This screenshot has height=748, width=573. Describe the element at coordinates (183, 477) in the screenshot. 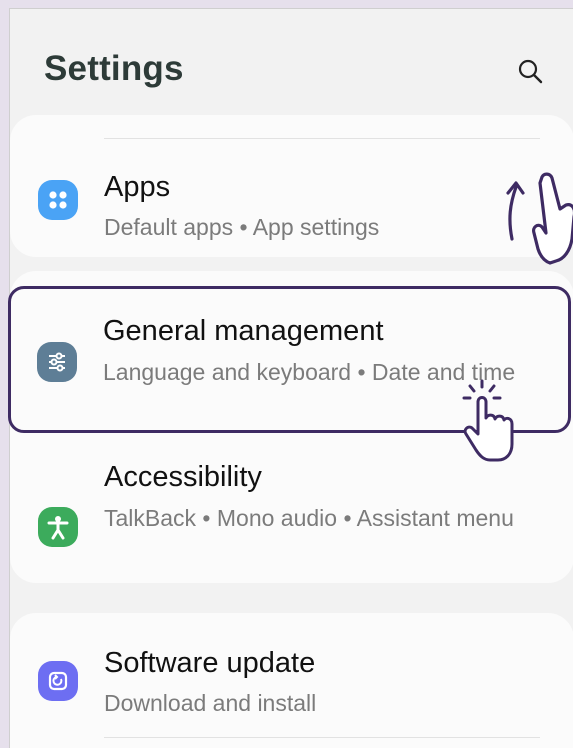

I see `accessibility-title: Accessibility` at that location.